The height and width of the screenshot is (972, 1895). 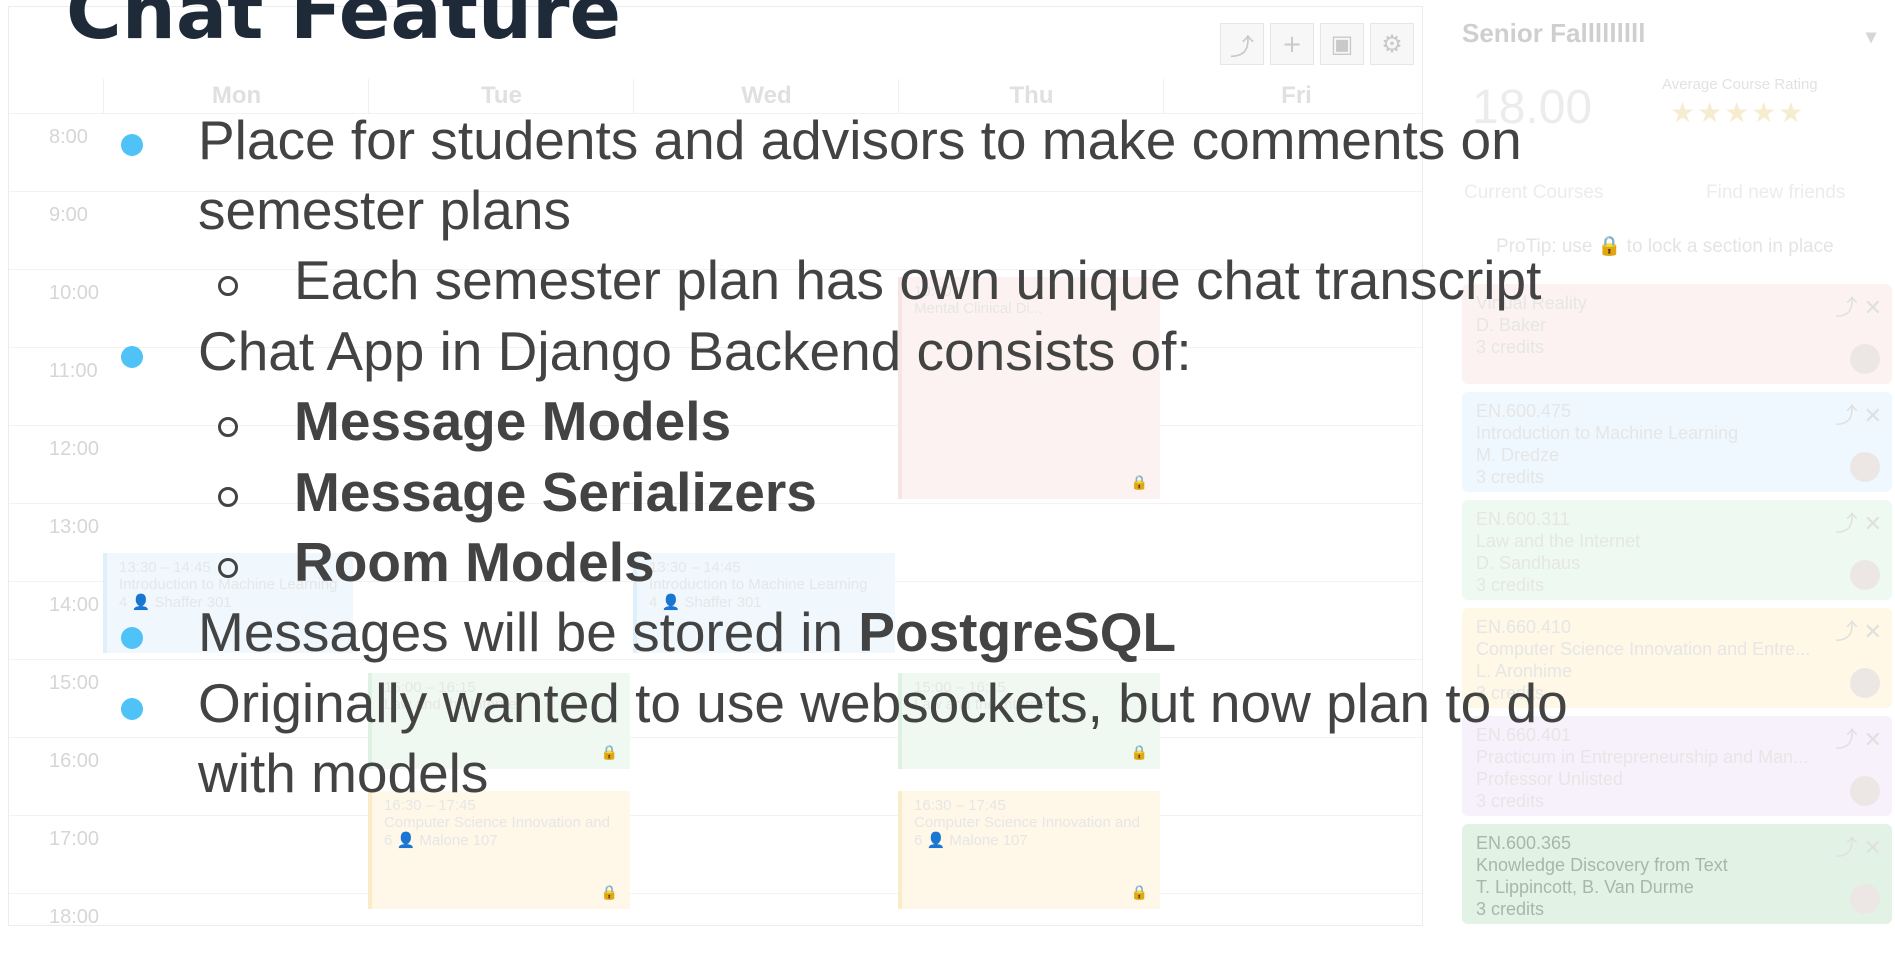 I want to click on sub-bullet-text: Message Serializers, so click(x=555, y=492).